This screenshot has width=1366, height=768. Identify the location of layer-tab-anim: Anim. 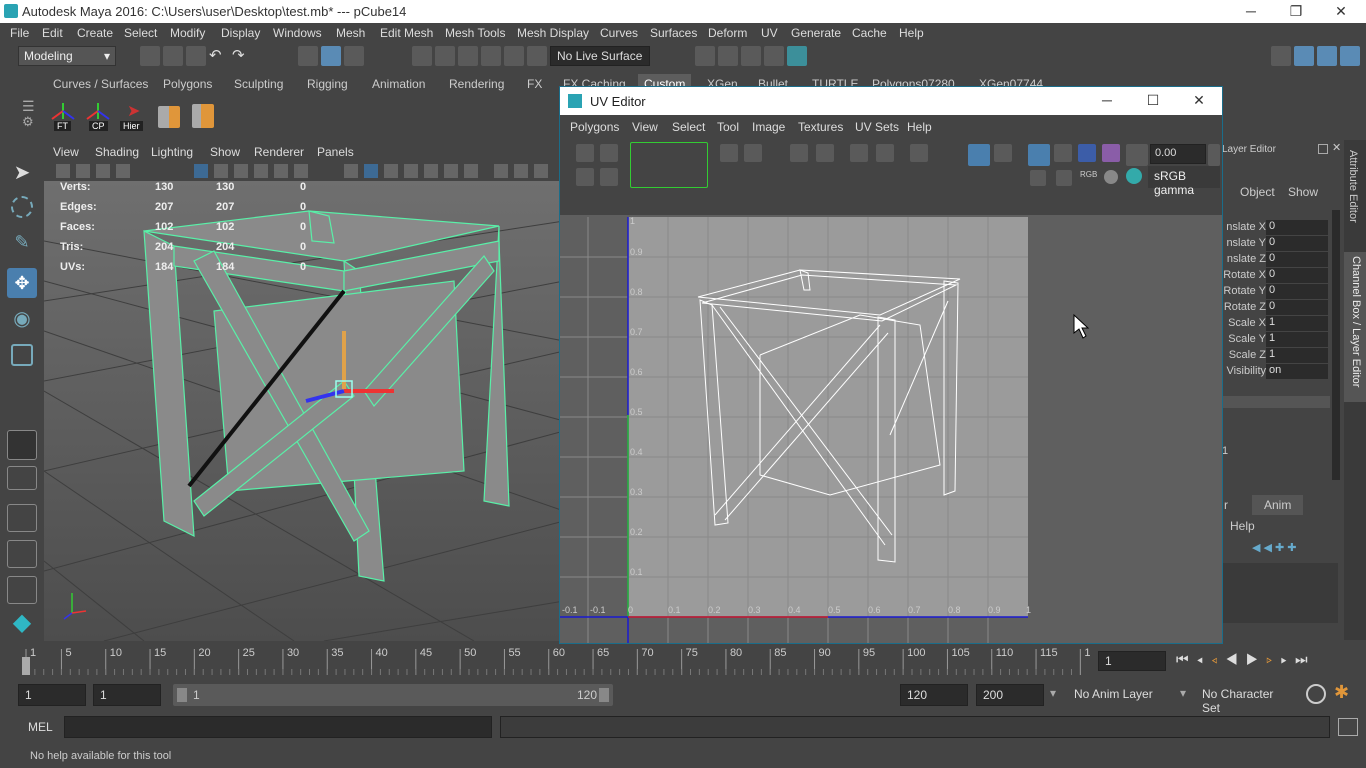
(1278, 505).